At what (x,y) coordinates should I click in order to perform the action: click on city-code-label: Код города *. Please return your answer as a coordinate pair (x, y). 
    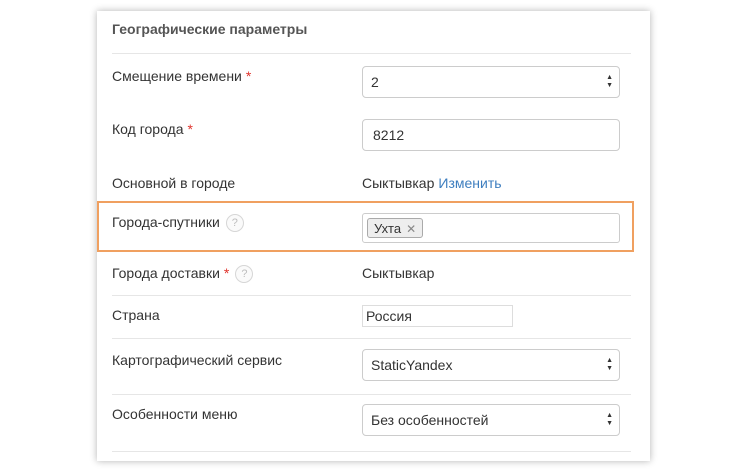
    Looking at the image, I should click on (152, 129).